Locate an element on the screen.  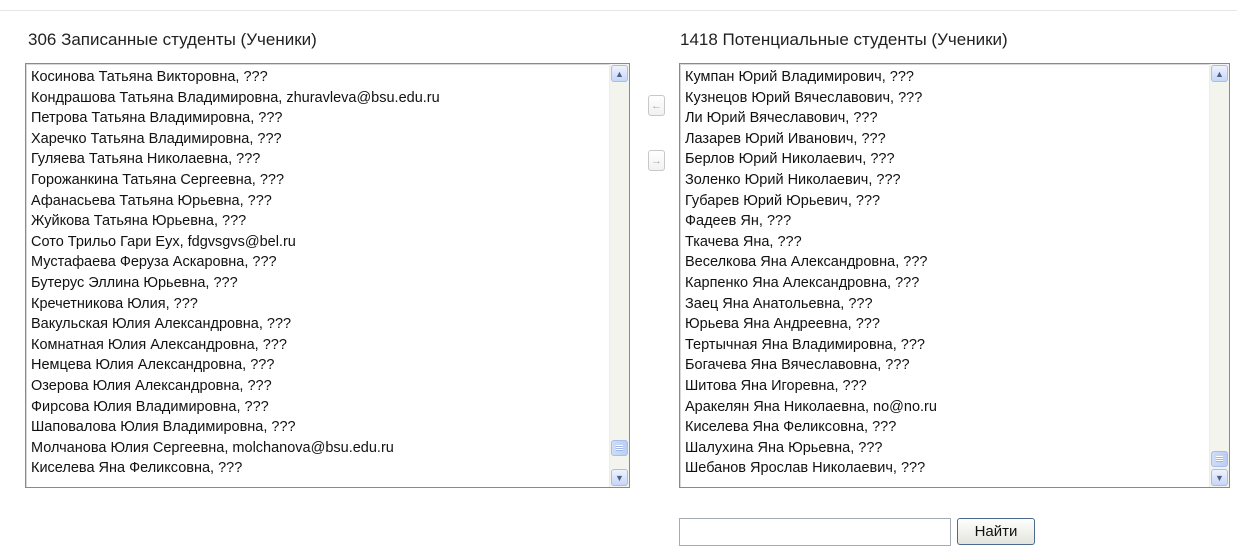
arrow-left-icon: ← is located at coordinates (656, 105).